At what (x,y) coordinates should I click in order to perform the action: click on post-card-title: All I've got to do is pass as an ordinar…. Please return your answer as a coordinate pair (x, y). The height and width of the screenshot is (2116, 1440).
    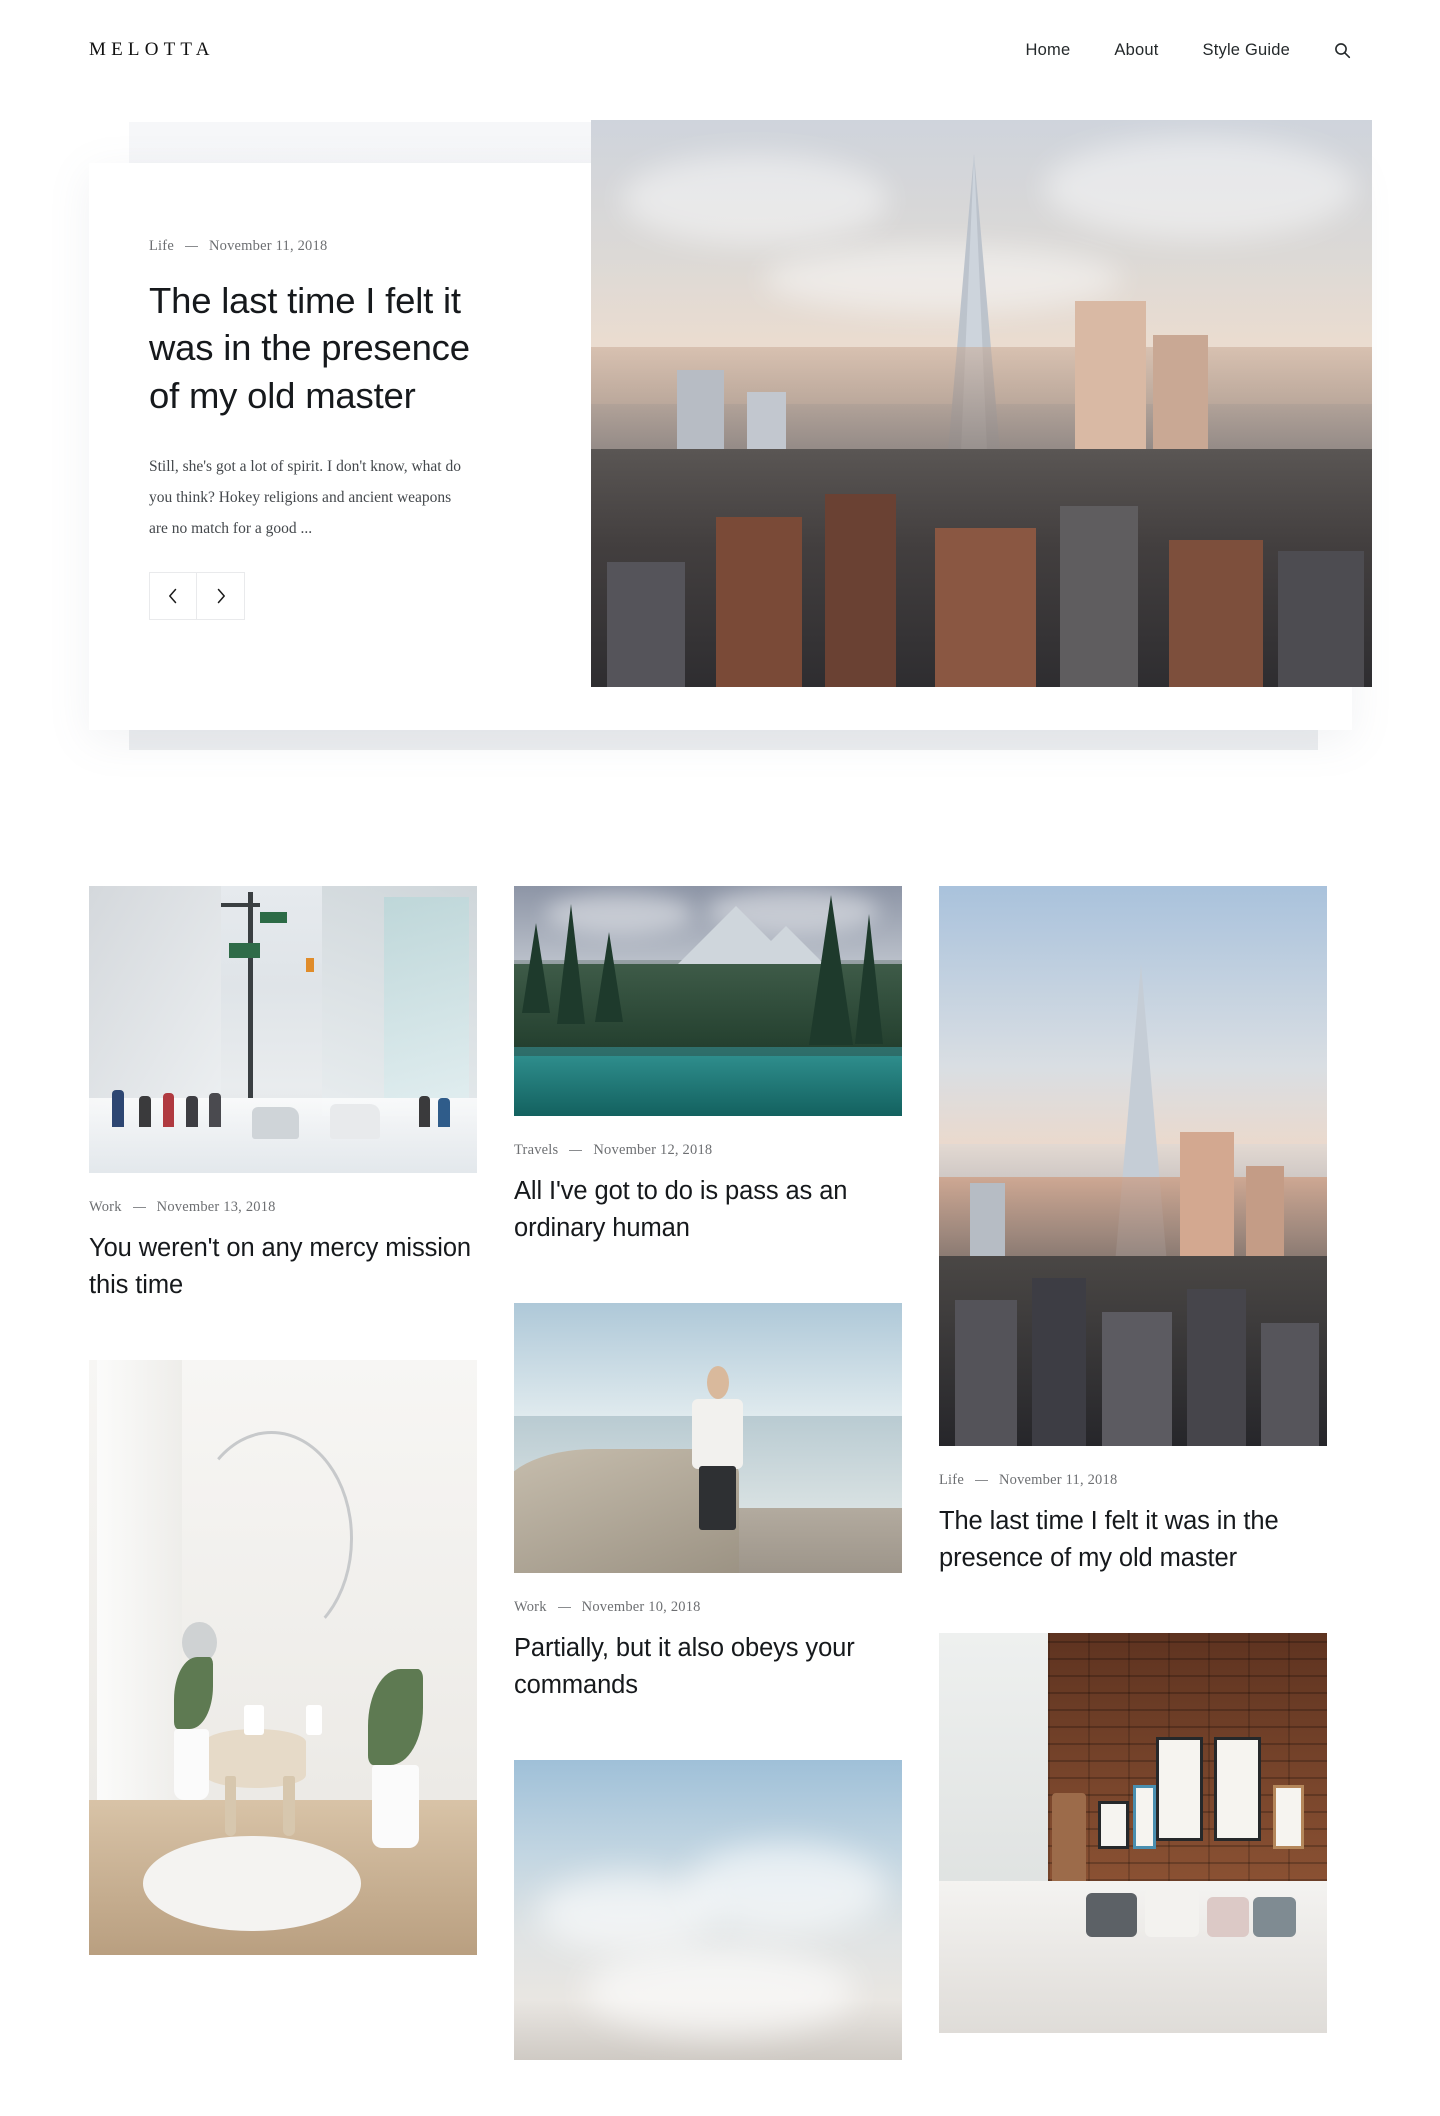
    Looking at the image, I should click on (708, 1210).